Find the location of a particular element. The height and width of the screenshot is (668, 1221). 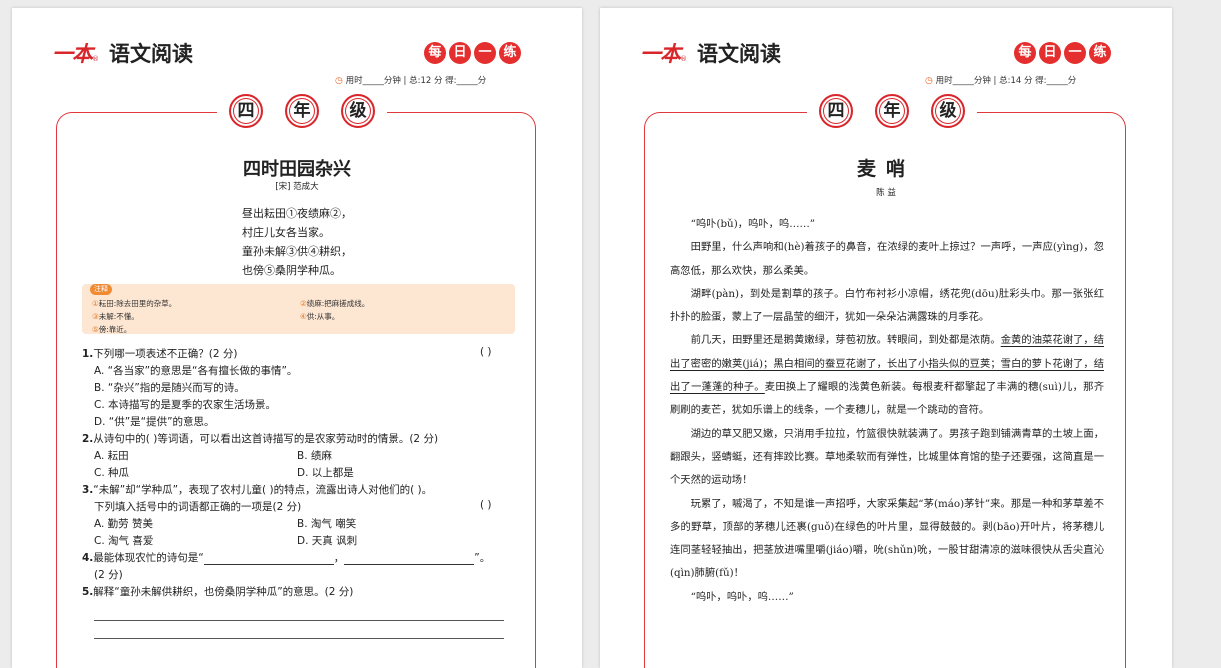

option: C. 本诗描写的是夏季的农家生活场景。 is located at coordinates (185, 405).